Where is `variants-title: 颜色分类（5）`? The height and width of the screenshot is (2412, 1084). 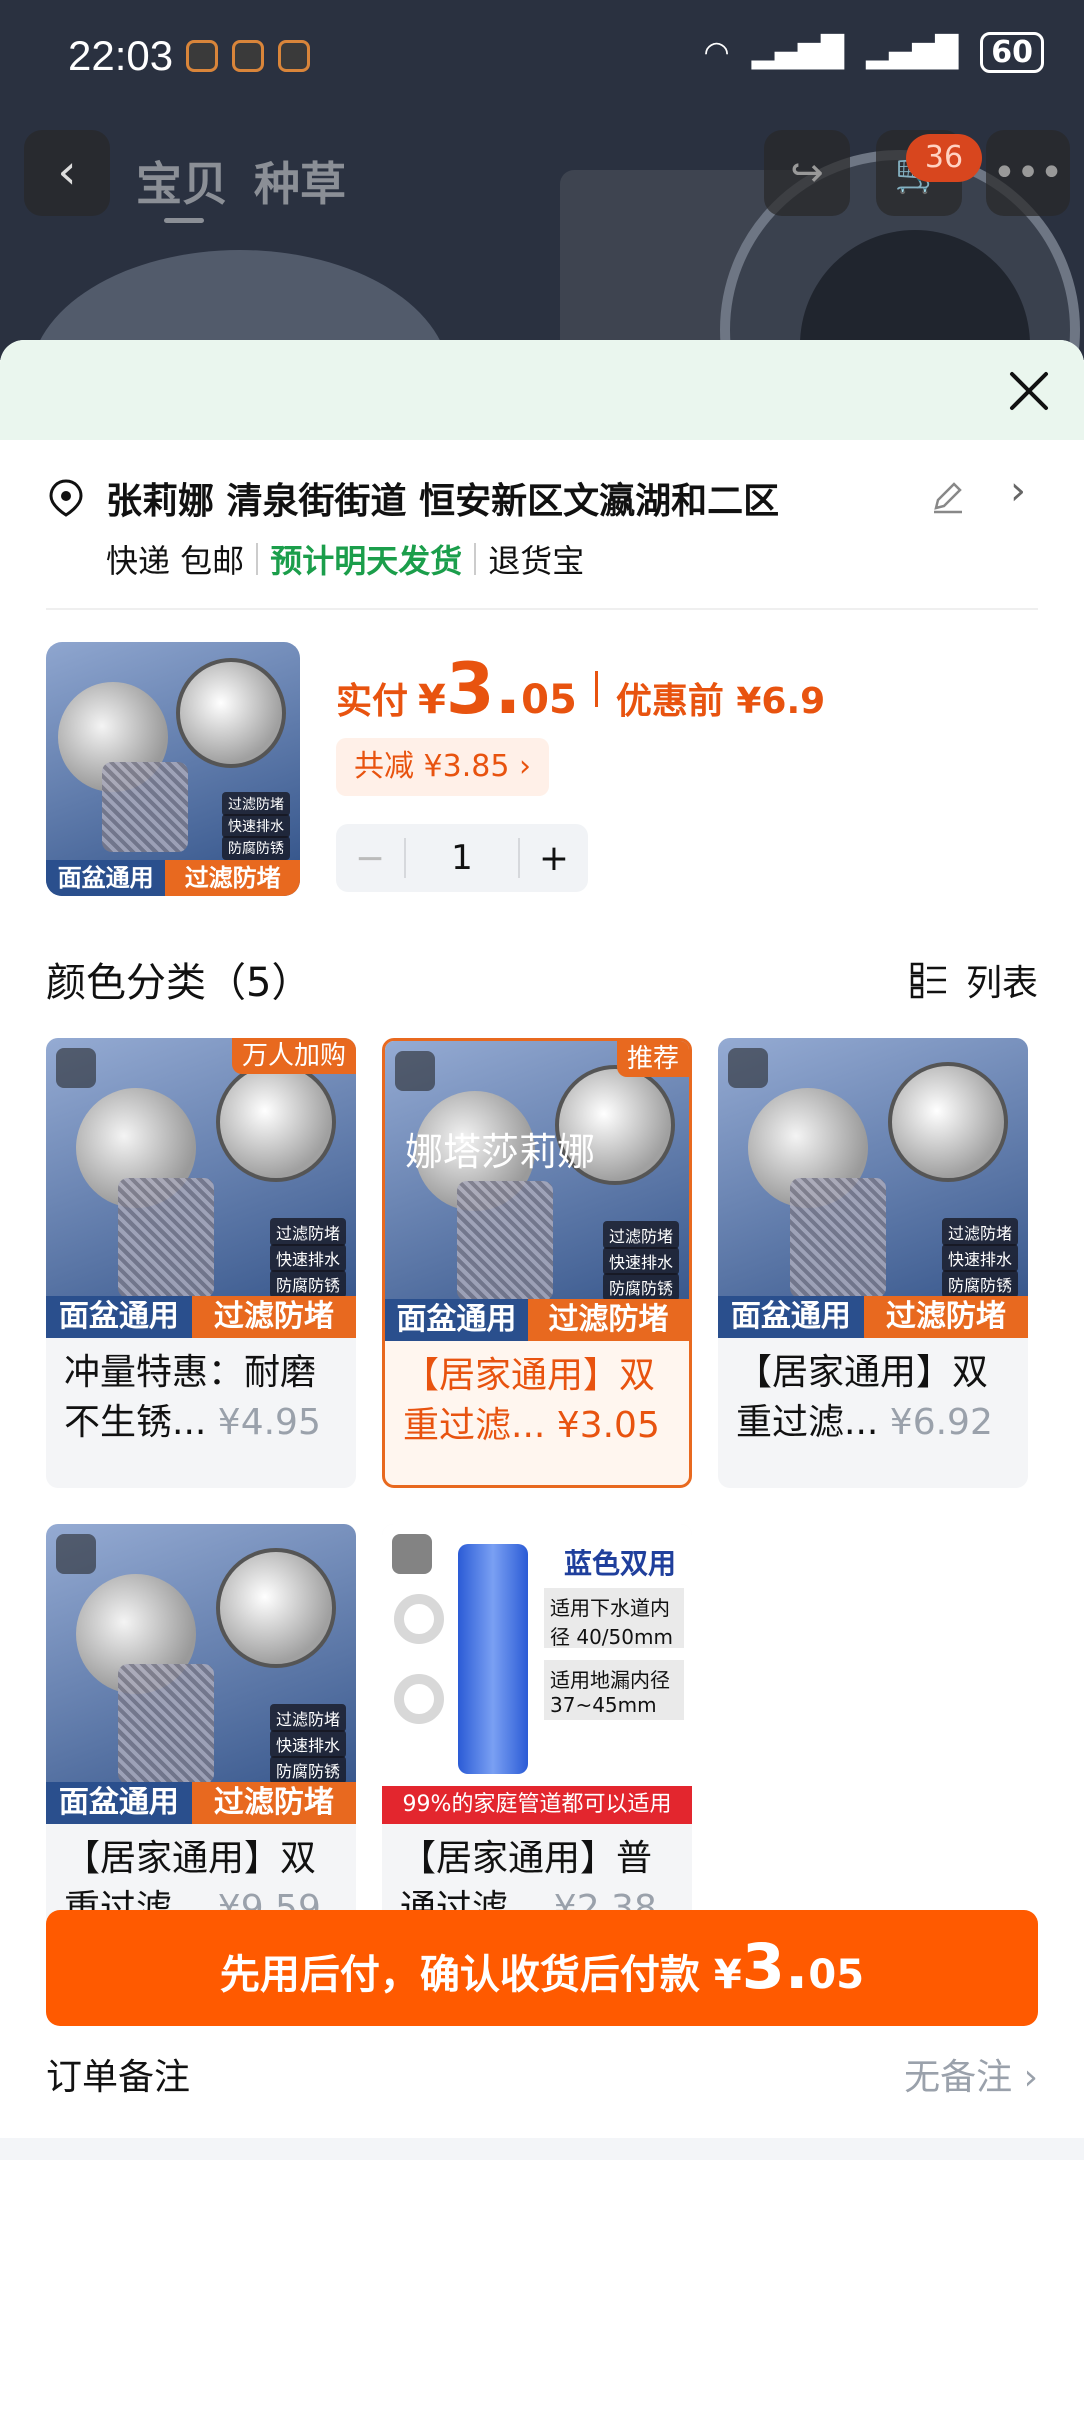
variants-title: 颜色分类（5） is located at coordinates (179, 983).